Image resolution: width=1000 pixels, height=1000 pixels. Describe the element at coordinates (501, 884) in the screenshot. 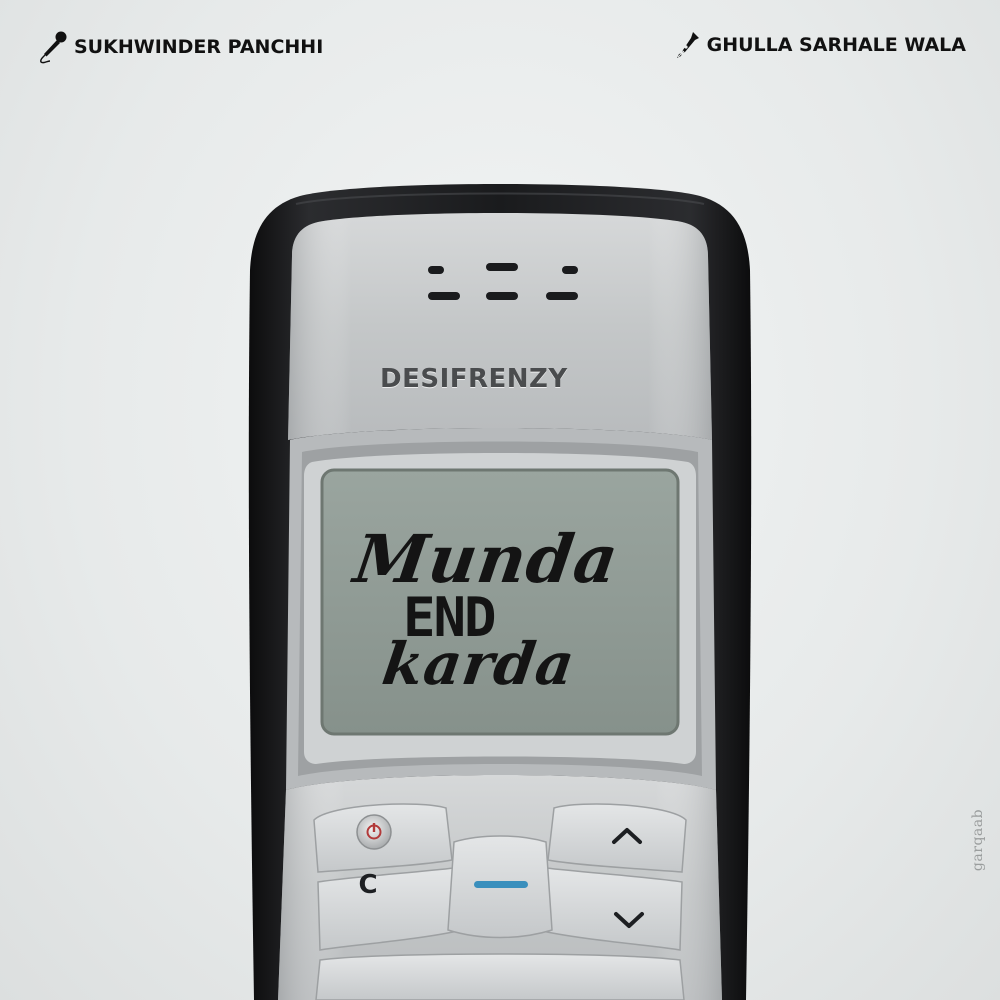

I see `menu-dash-icon` at that location.